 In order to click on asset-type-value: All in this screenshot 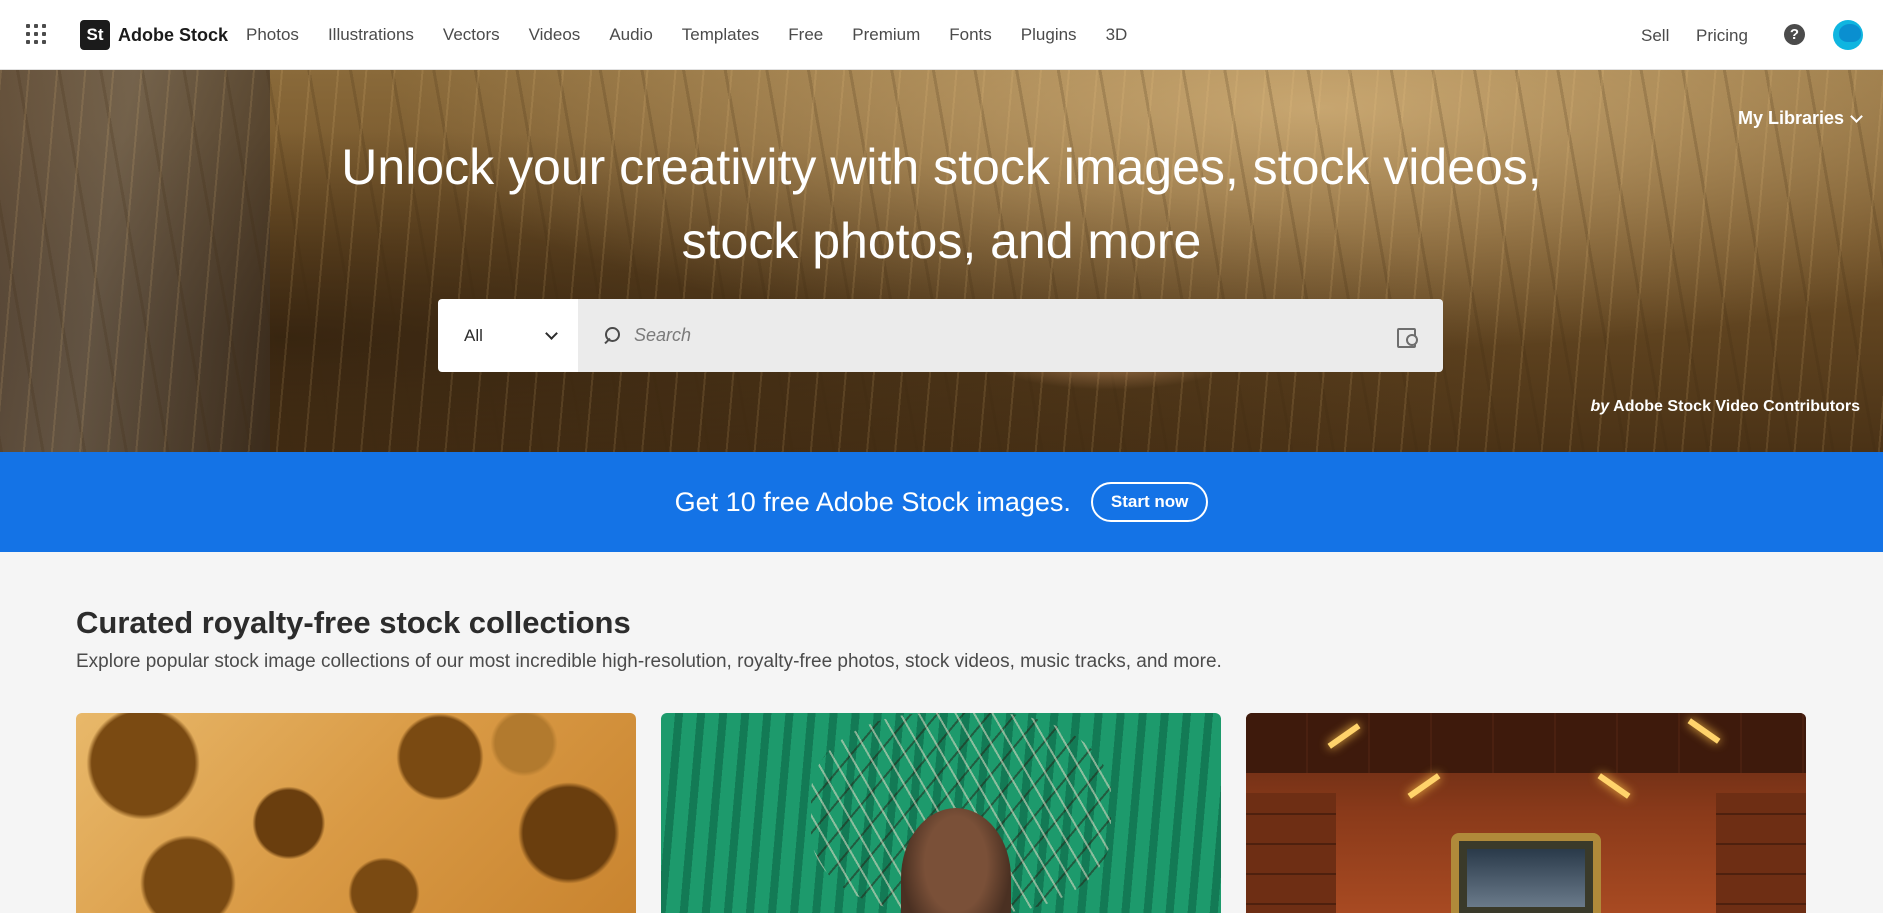, I will do `click(473, 335)`.